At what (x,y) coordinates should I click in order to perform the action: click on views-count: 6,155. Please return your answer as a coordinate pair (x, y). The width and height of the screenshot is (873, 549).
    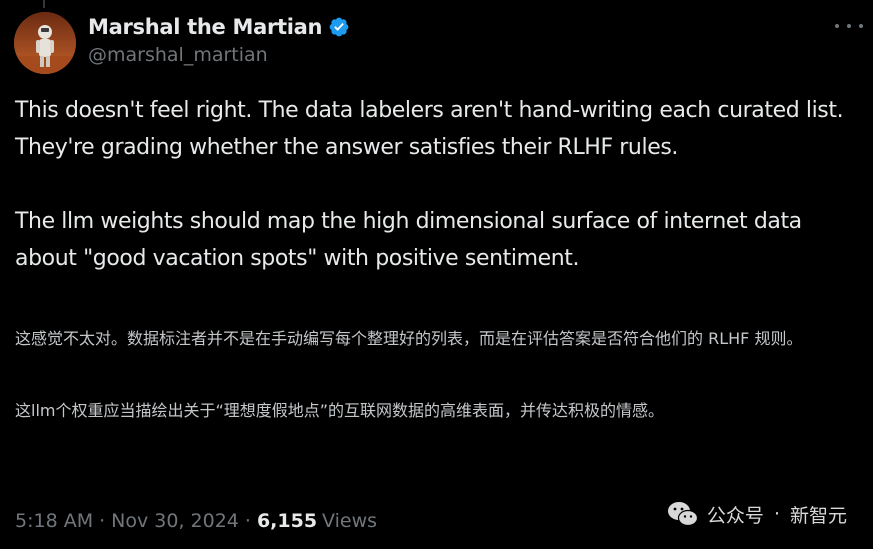
    Looking at the image, I should click on (287, 521).